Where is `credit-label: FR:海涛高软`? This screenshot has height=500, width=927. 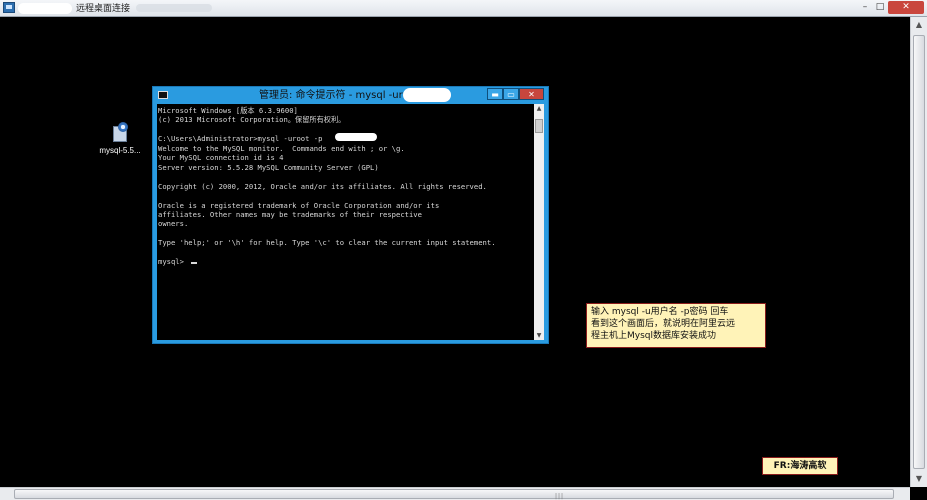
credit-label: FR:海涛高软 is located at coordinates (800, 466).